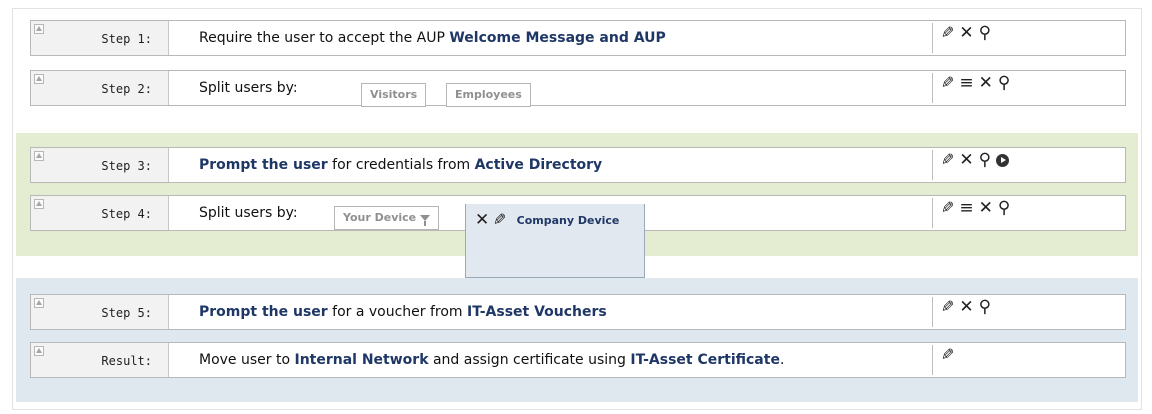 The image size is (1152, 414). What do you see at coordinates (394, 95) in the screenshot?
I see `split-tab-visitors: Visitors` at bounding box center [394, 95].